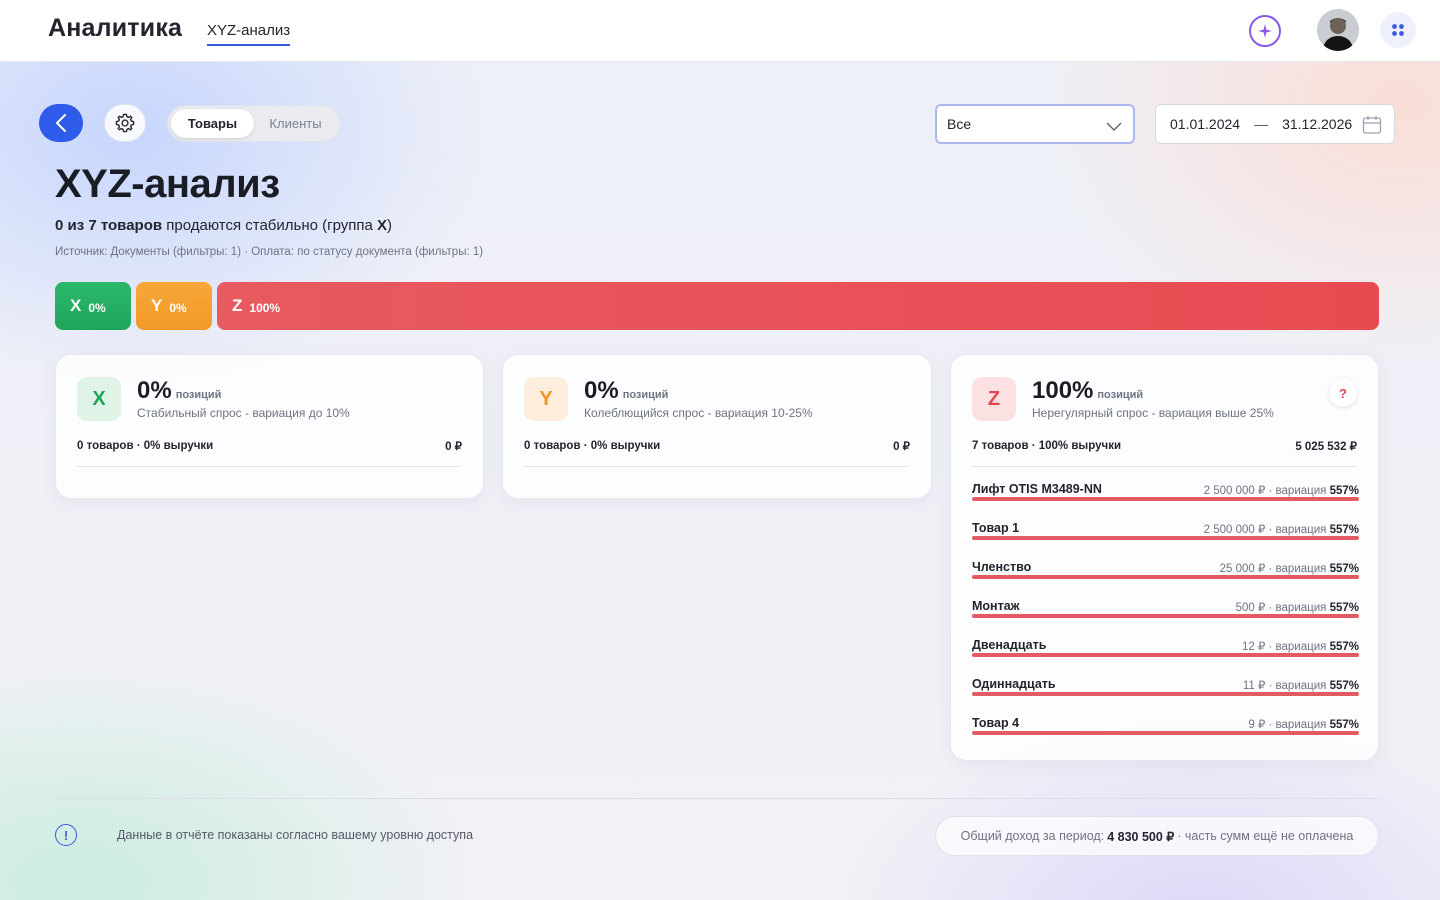  What do you see at coordinates (1153, 413) in the screenshot?
I see `group-description: Нерегулярный спрос - вариация выше 25%` at bounding box center [1153, 413].